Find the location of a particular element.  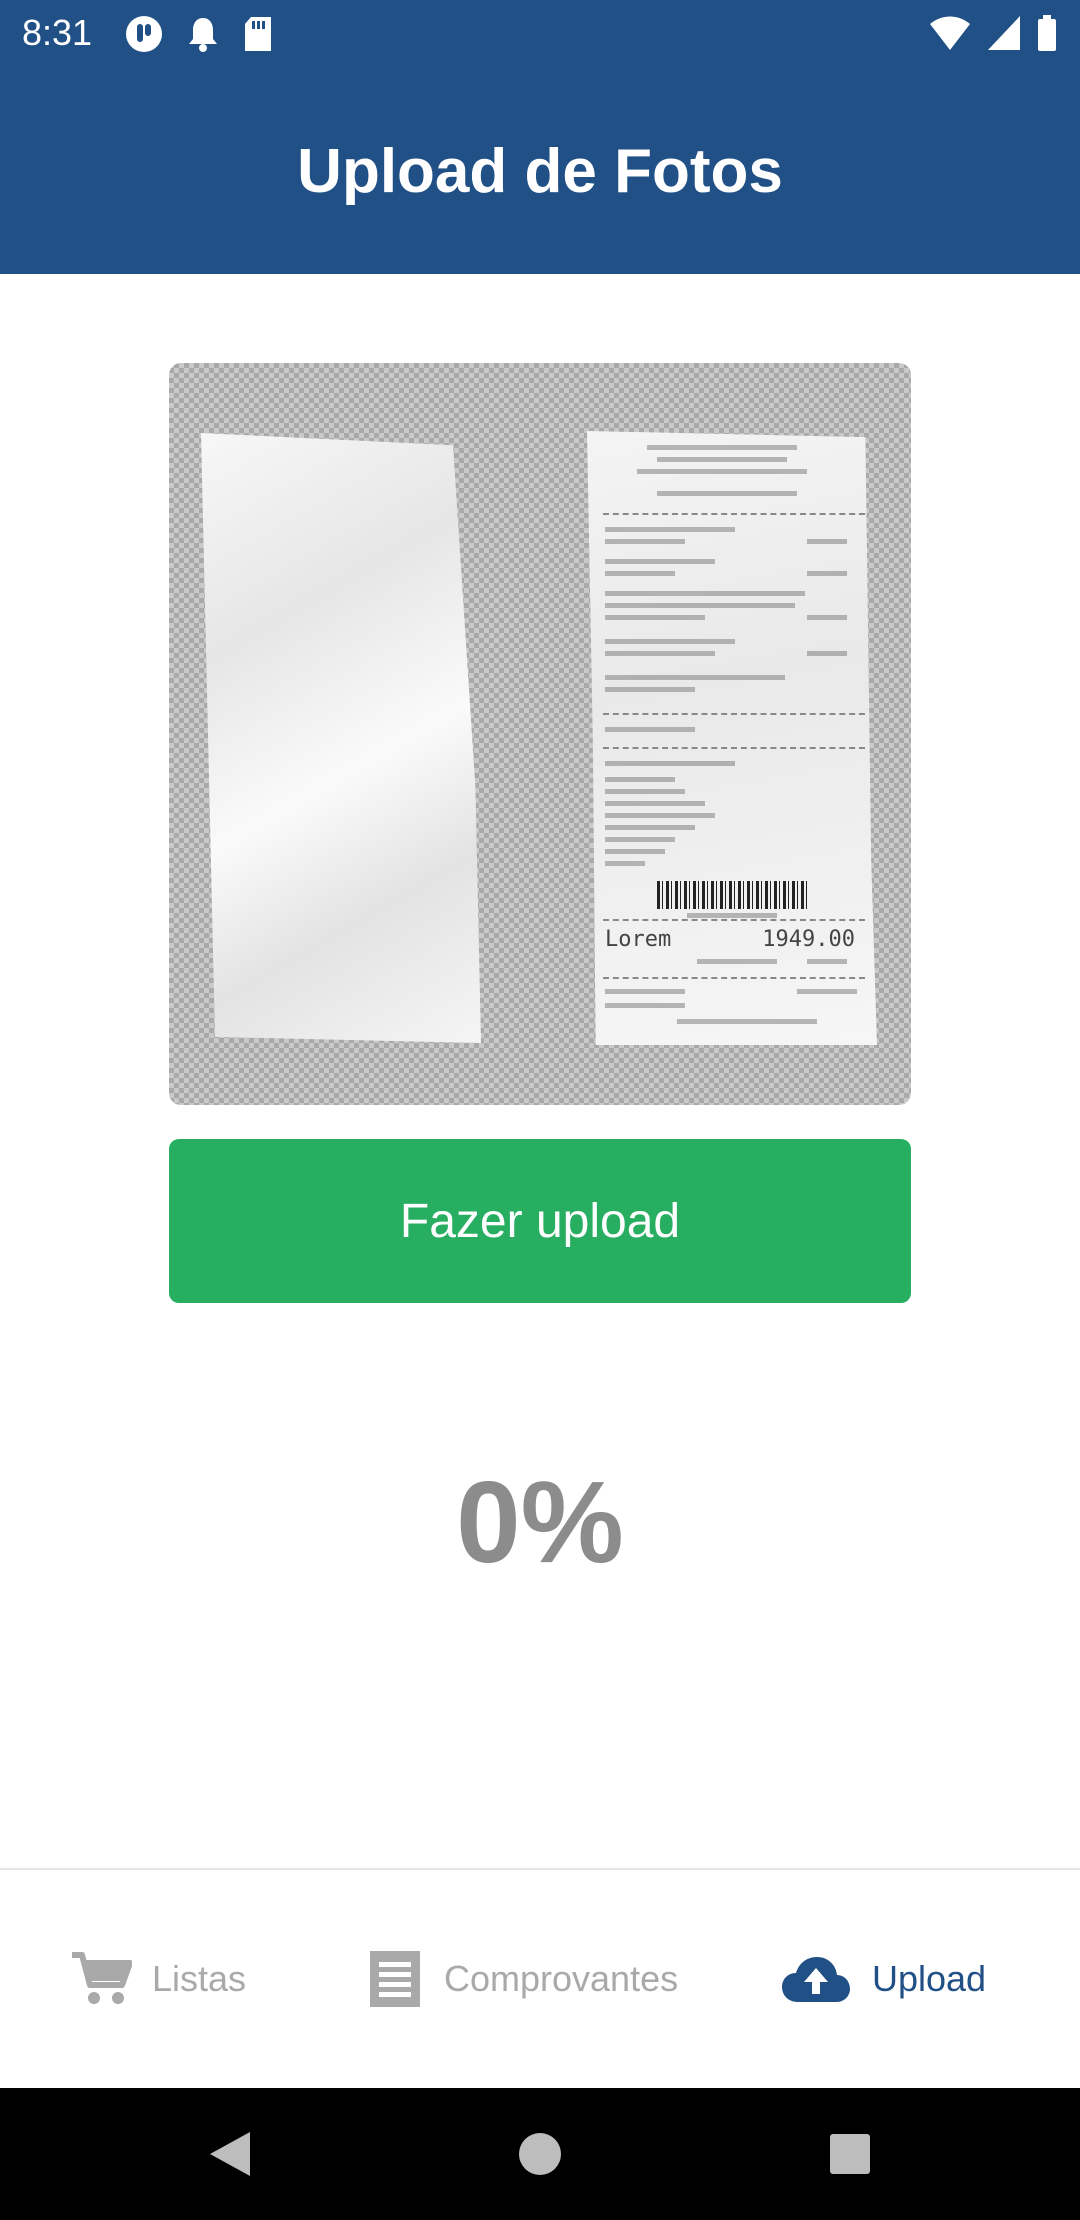

page-title: Upload de Fotos is located at coordinates (540, 171).